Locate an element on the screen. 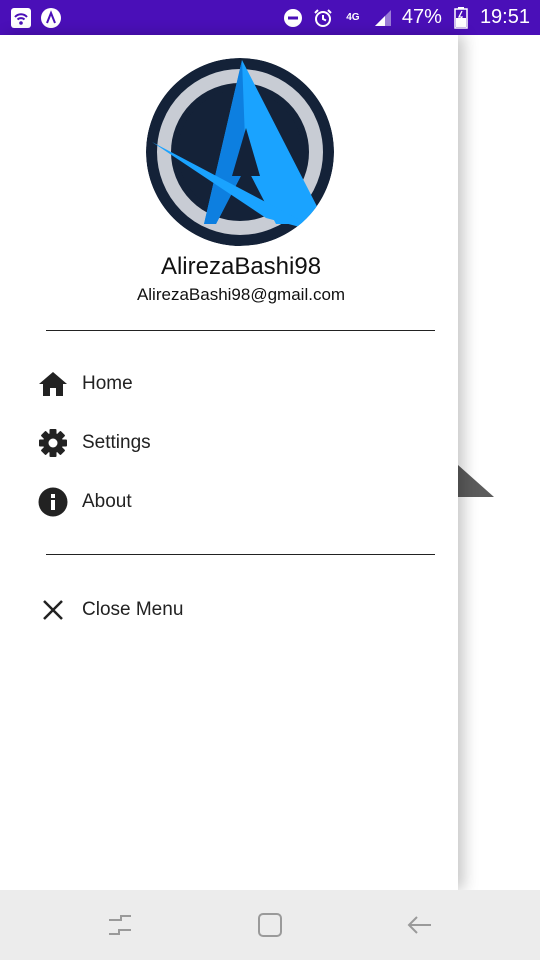 Image resolution: width=540 pixels, height=960 pixels. gear-icon is located at coordinates (53, 443).